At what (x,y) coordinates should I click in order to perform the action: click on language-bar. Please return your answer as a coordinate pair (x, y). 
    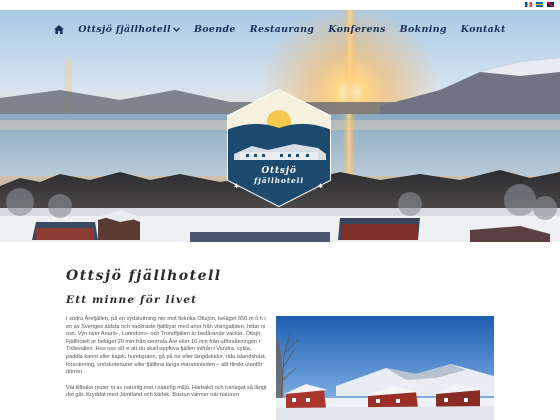
    Looking at the image, I should click on (280, 5).